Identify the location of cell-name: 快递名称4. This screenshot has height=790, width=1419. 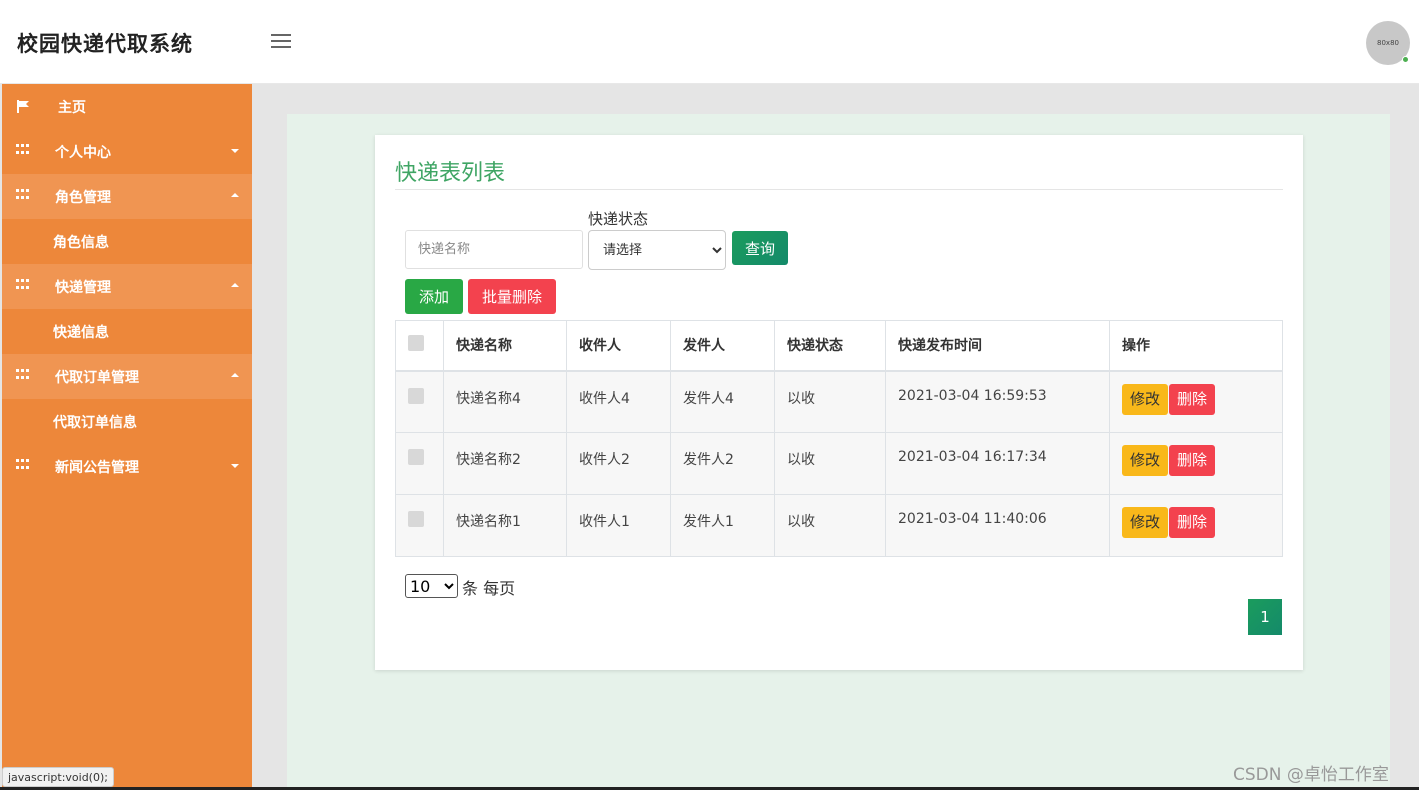
(505, 401).